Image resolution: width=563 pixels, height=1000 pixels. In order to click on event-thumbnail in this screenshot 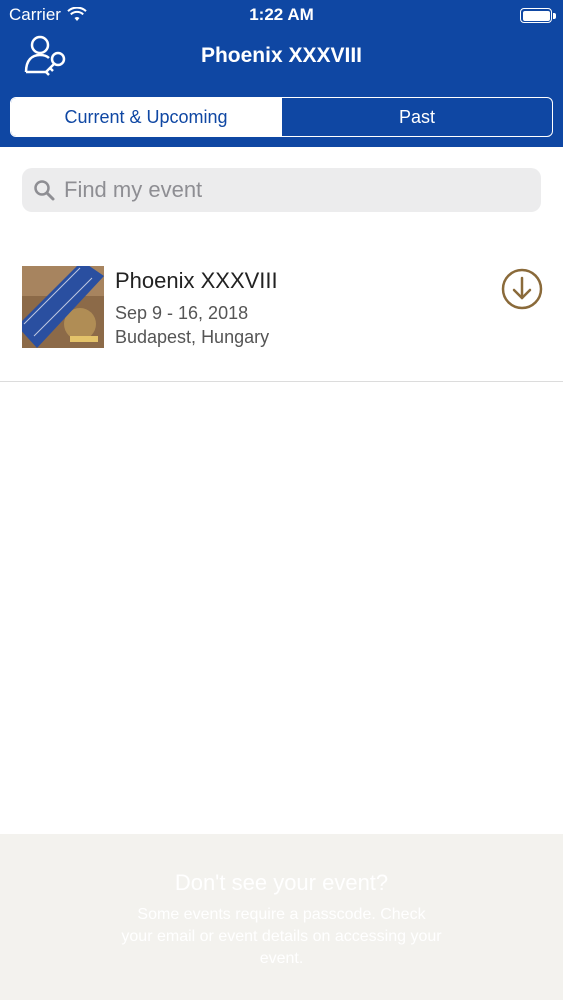, I will do `click(63, 307)`.